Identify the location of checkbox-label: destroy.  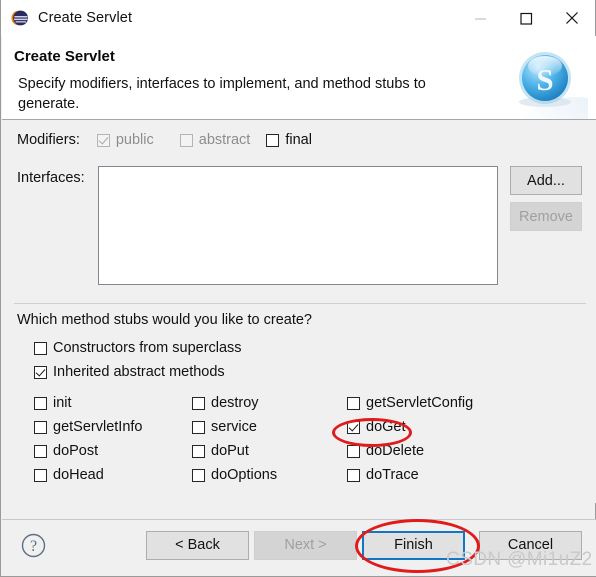
(235, 403).